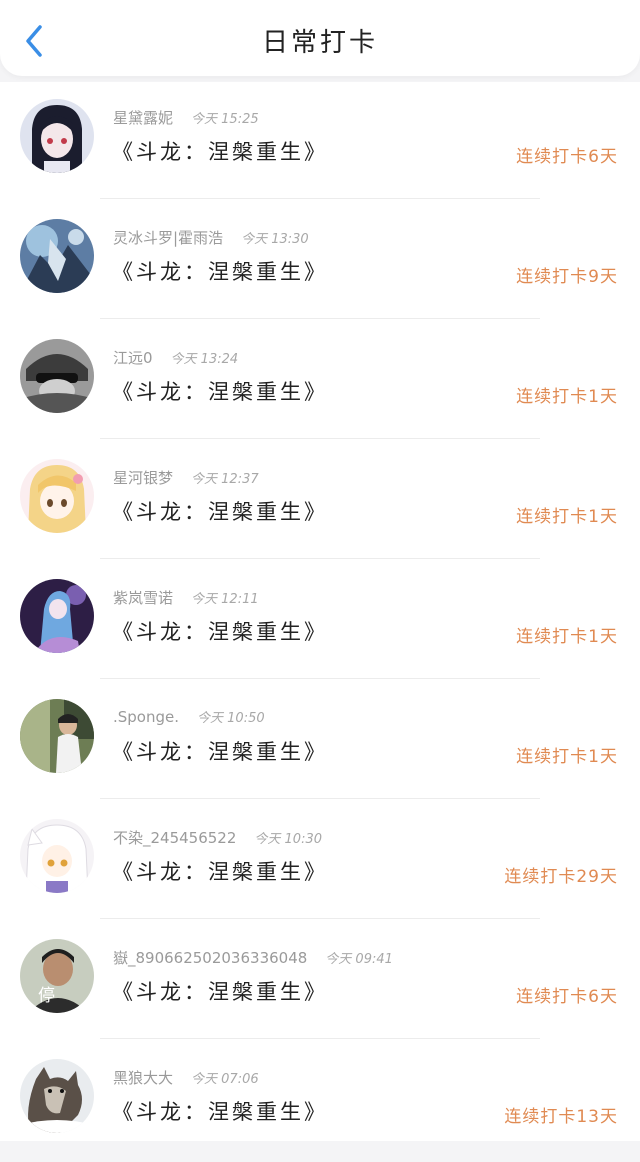 The width and height of the screenshot is (640, 1162). What do you see at coordinates (567, 277) in the screenshot?
I see `streak-label: 连续打卡9天` at bounding box center [567, 277].